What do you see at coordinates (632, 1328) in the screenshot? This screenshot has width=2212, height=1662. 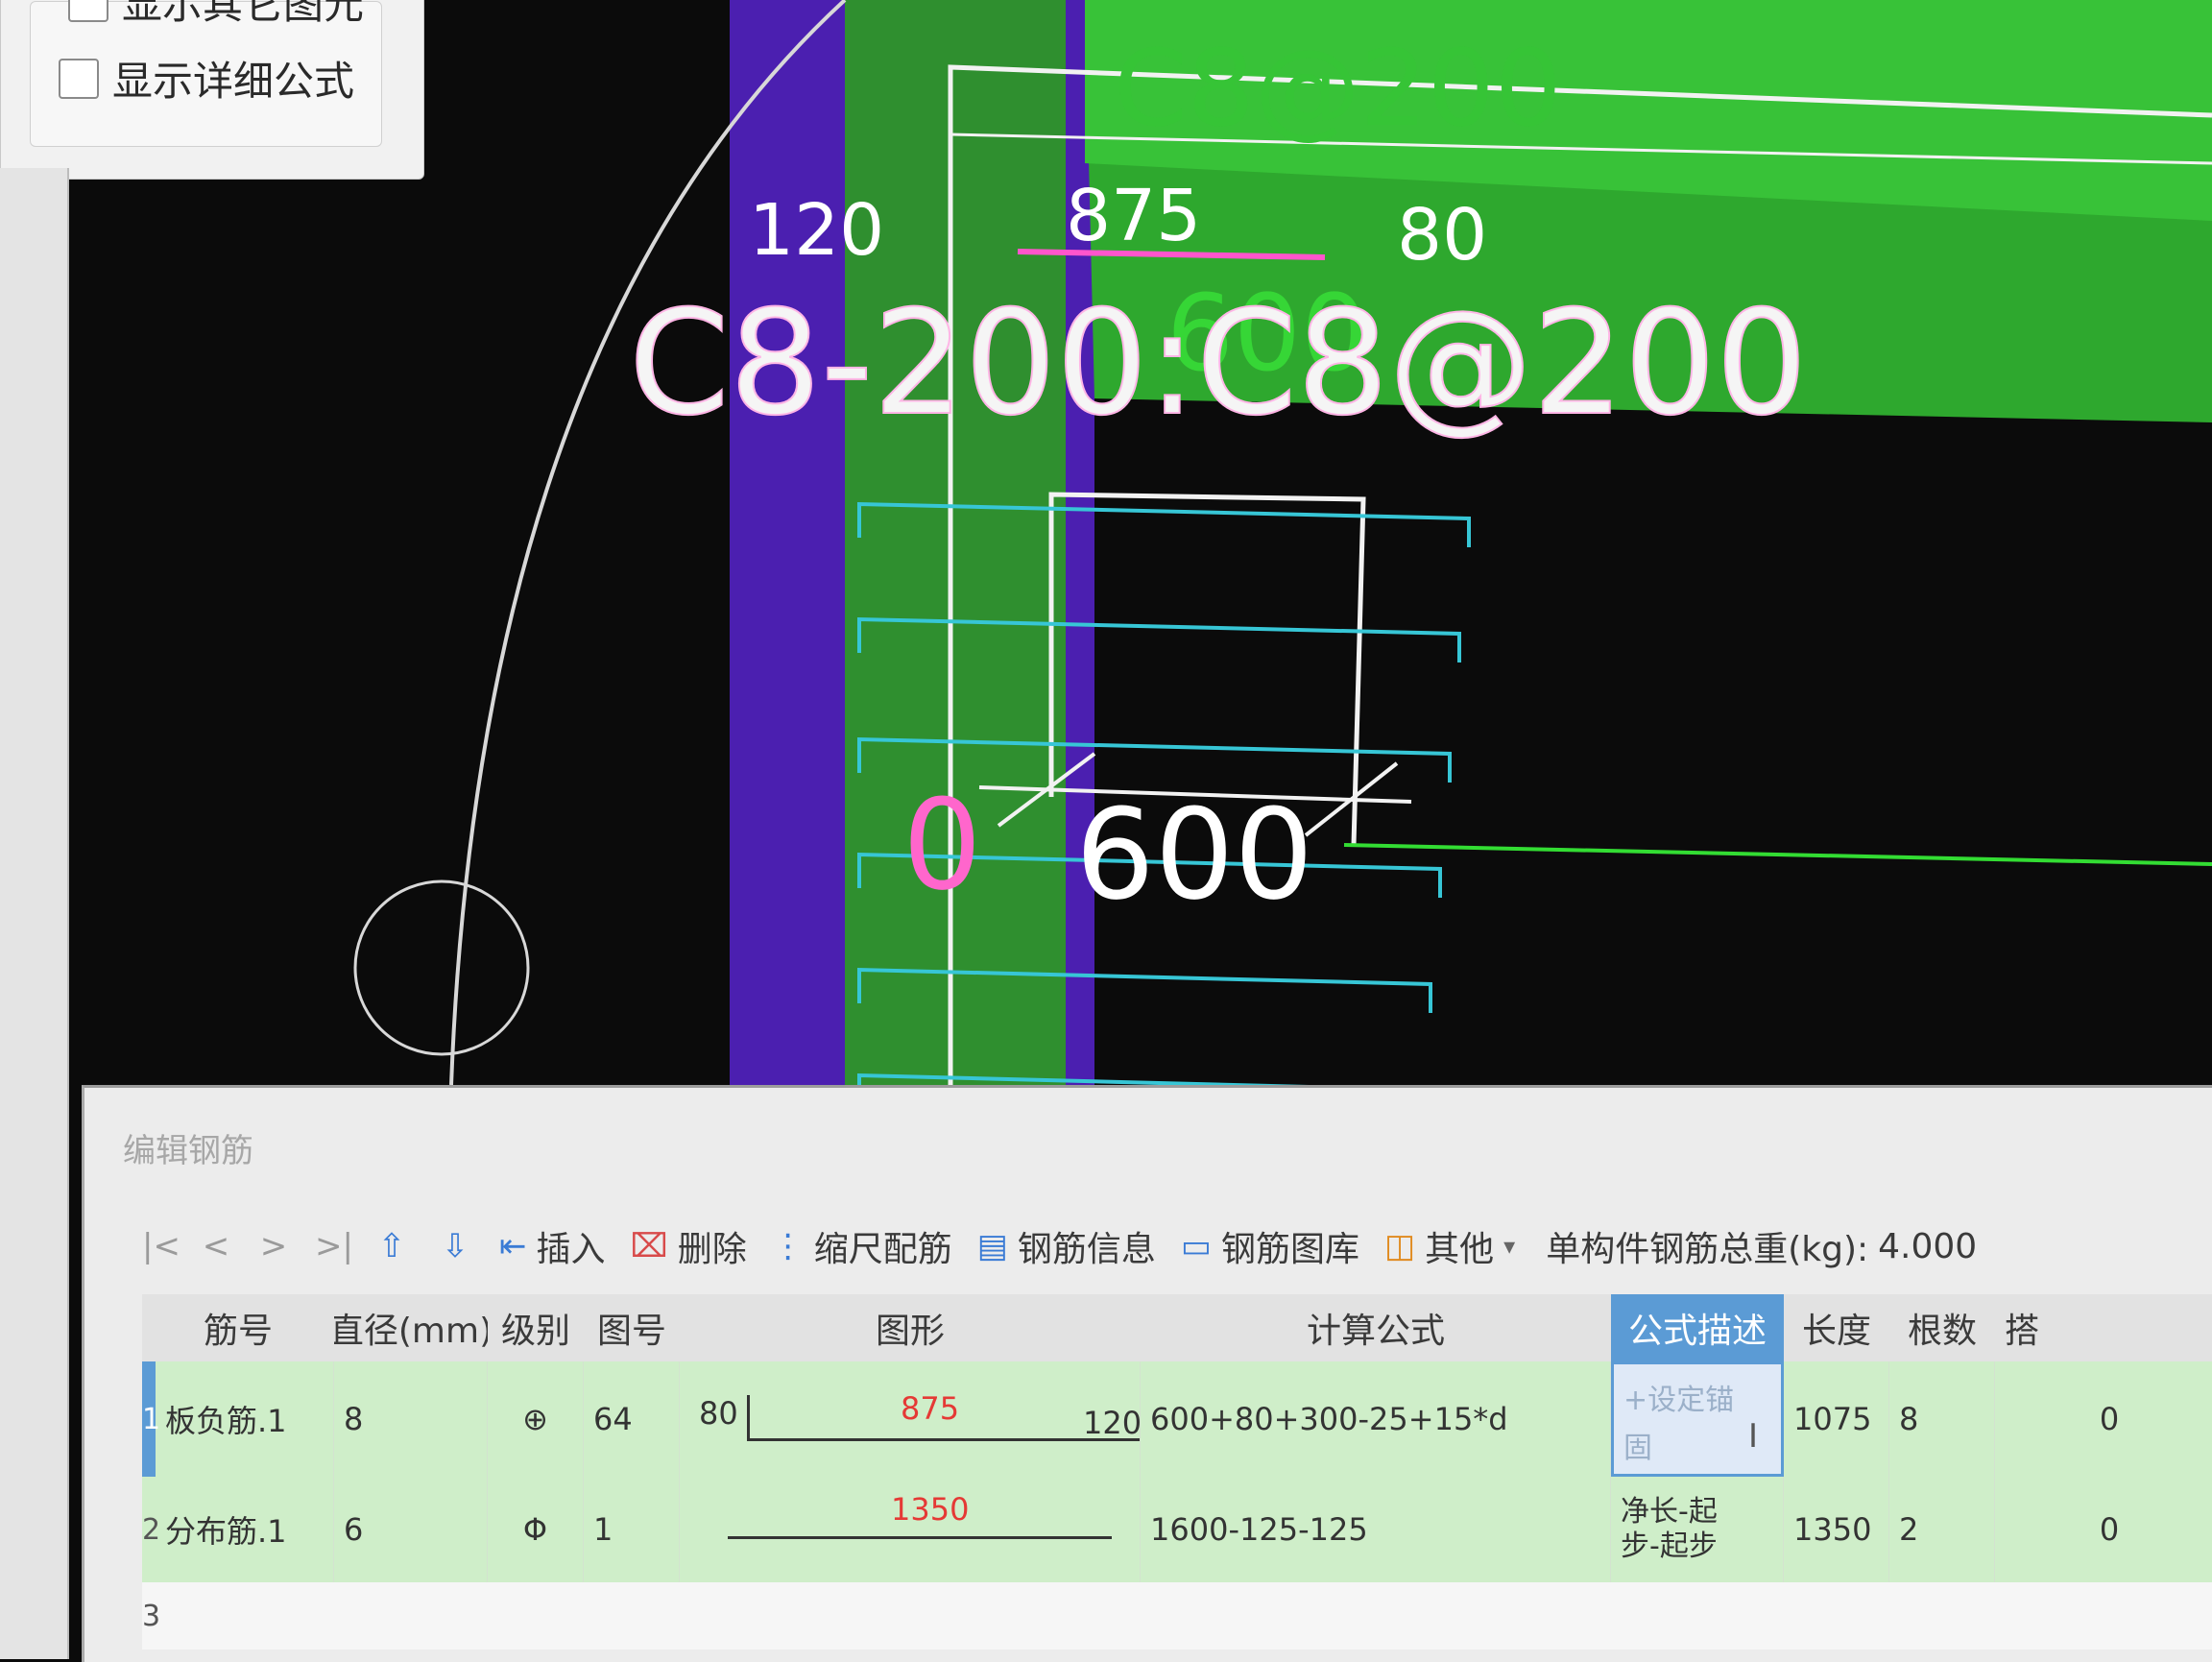 I see `col-header-fig-no: 图号` at bounding box center [632, 1328].